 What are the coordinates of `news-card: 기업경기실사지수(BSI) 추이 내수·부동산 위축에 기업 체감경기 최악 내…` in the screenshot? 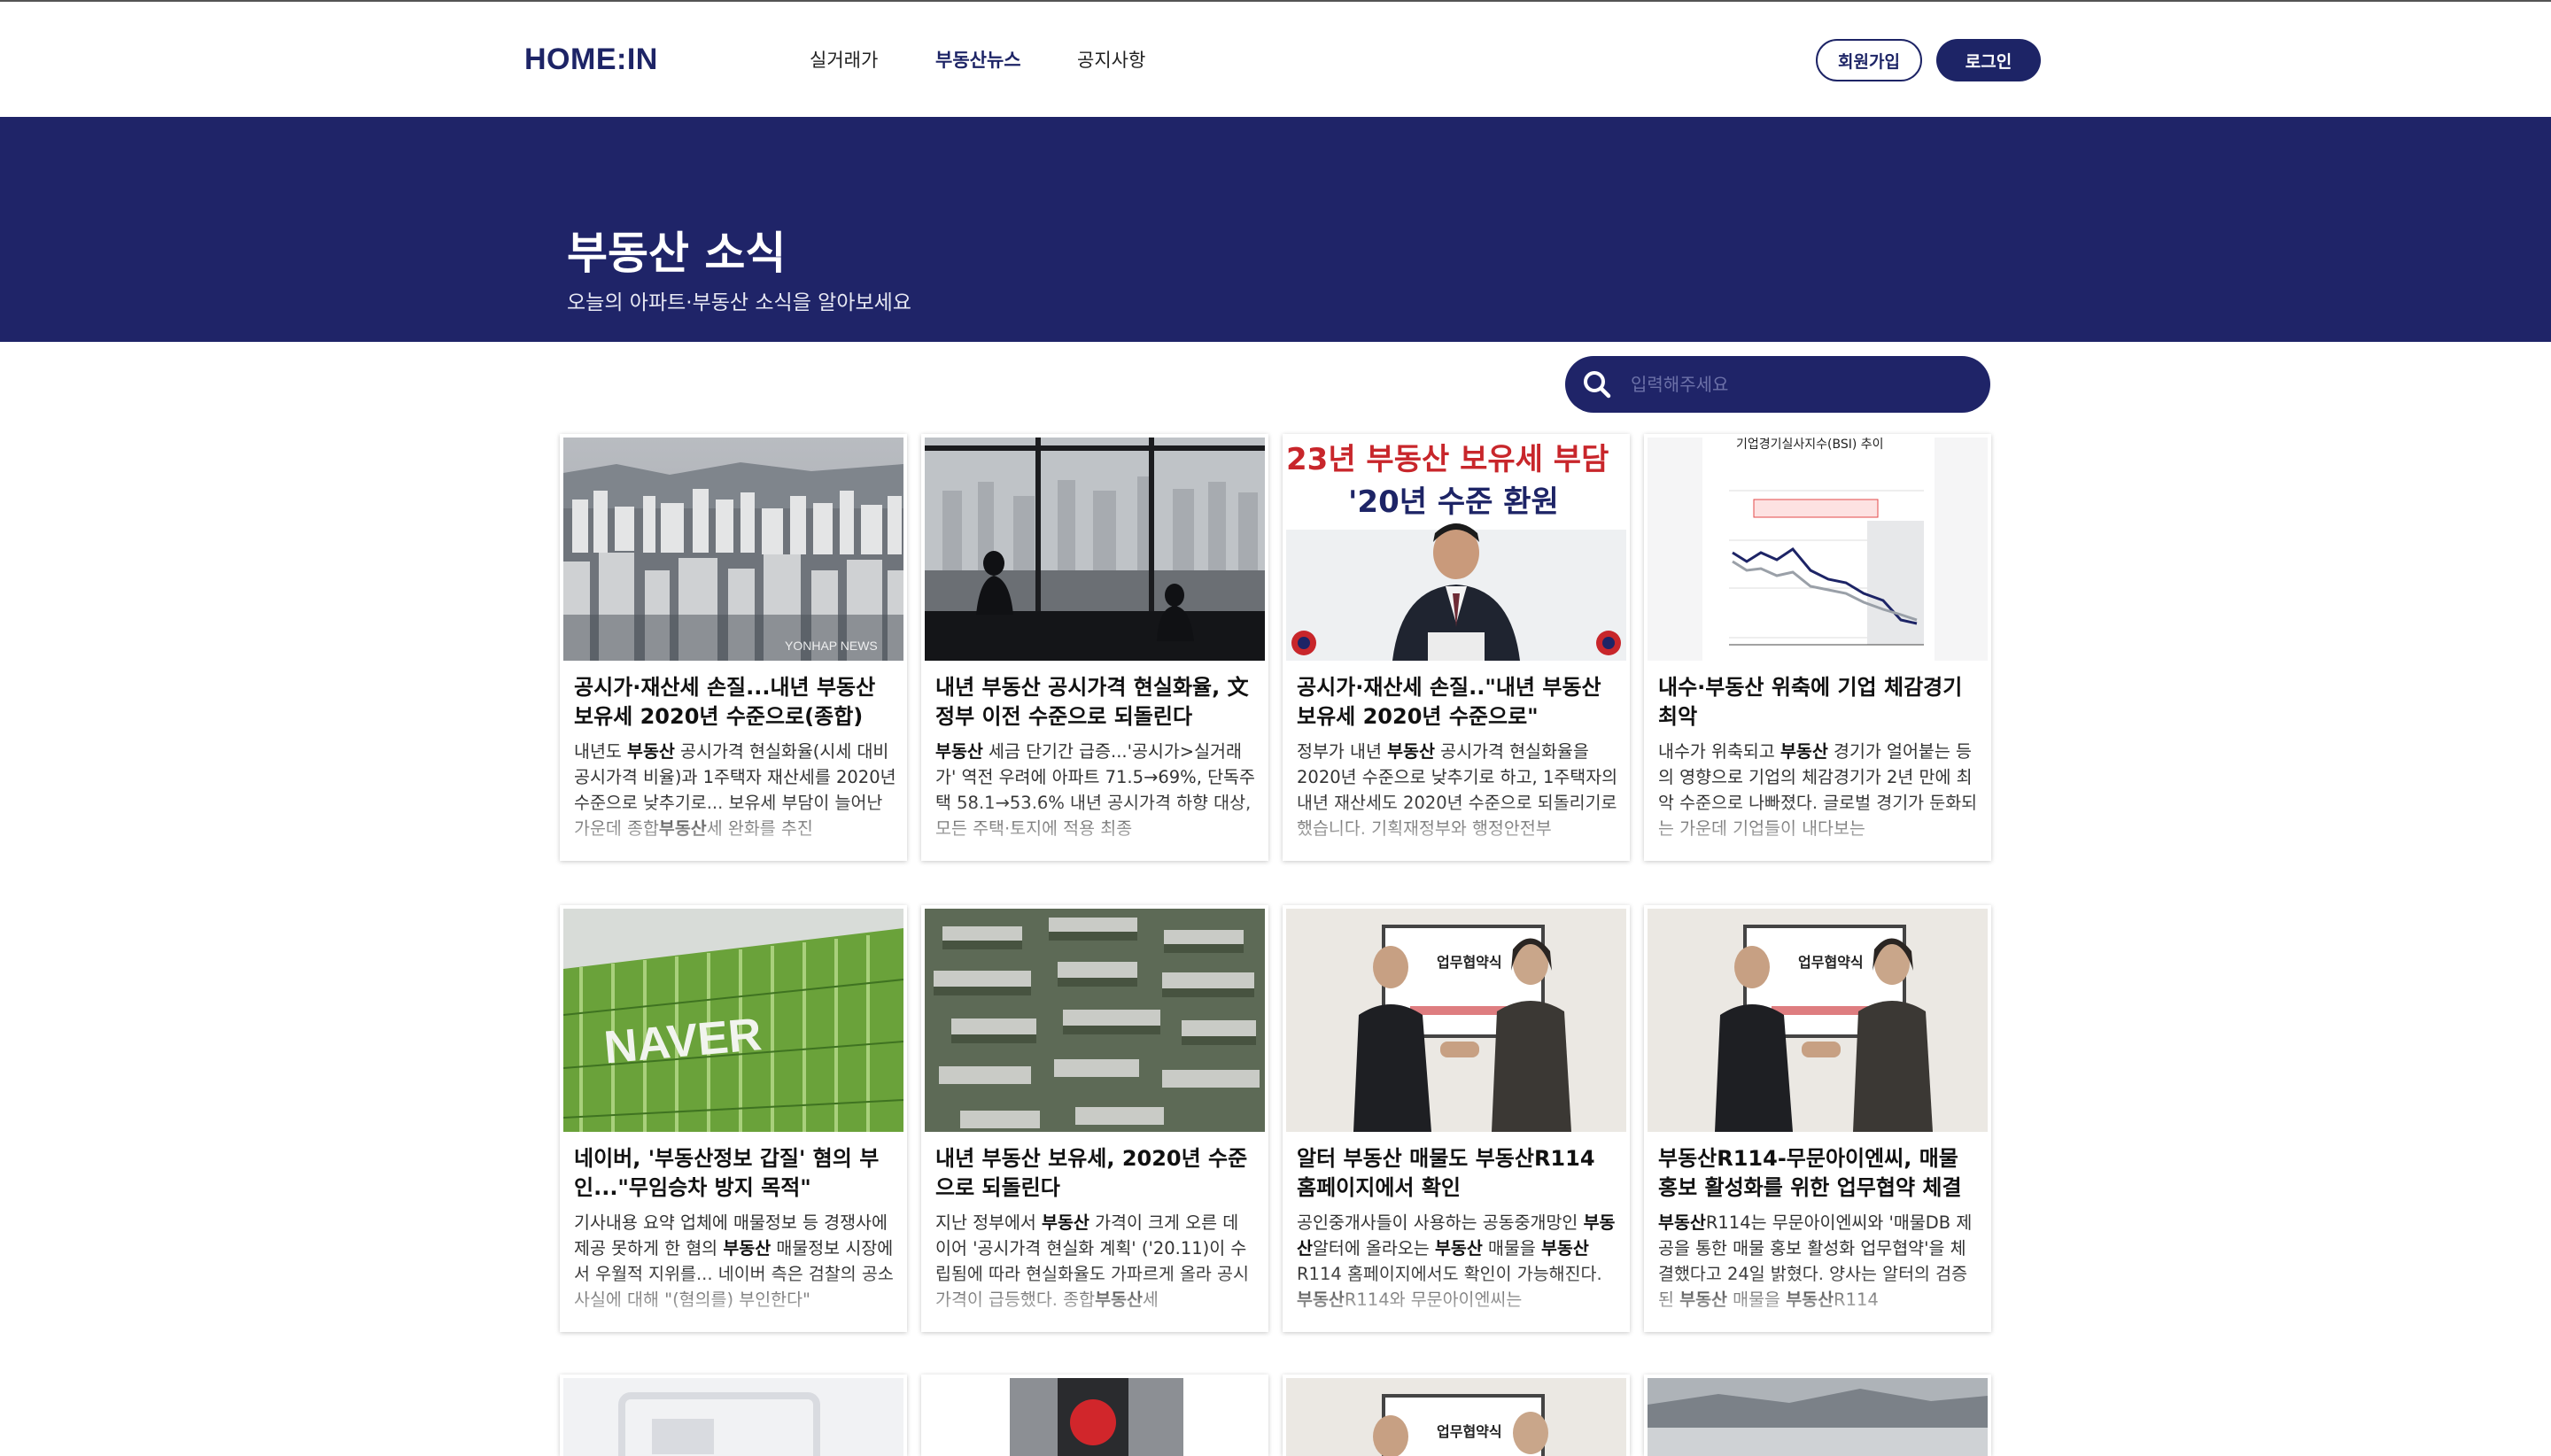 It's located at (1817, 647).